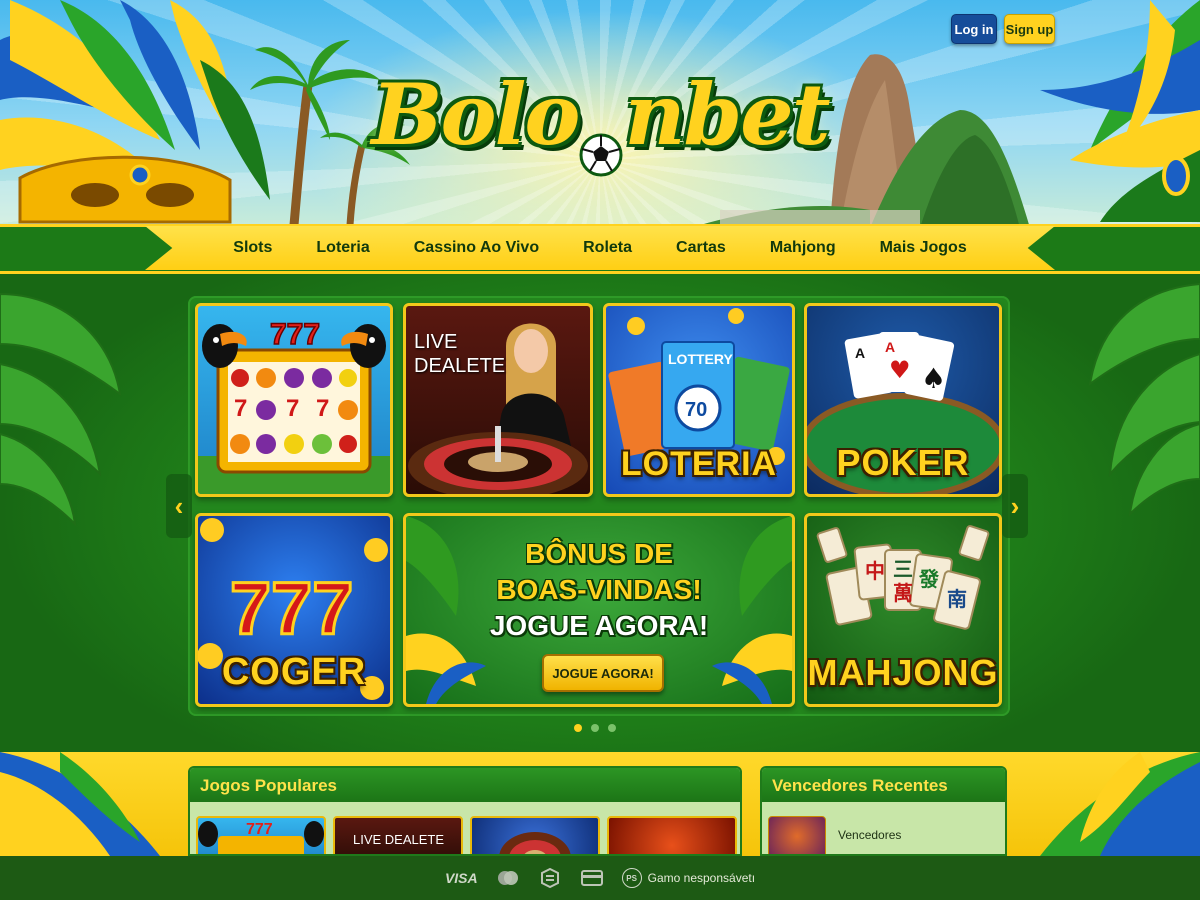 Image resolution: width=1200 pixels, height=900 pixels. Describe the element at coordinates (475, 114) in the screenshot. I see `logo-text-left: Bolo` at that location.